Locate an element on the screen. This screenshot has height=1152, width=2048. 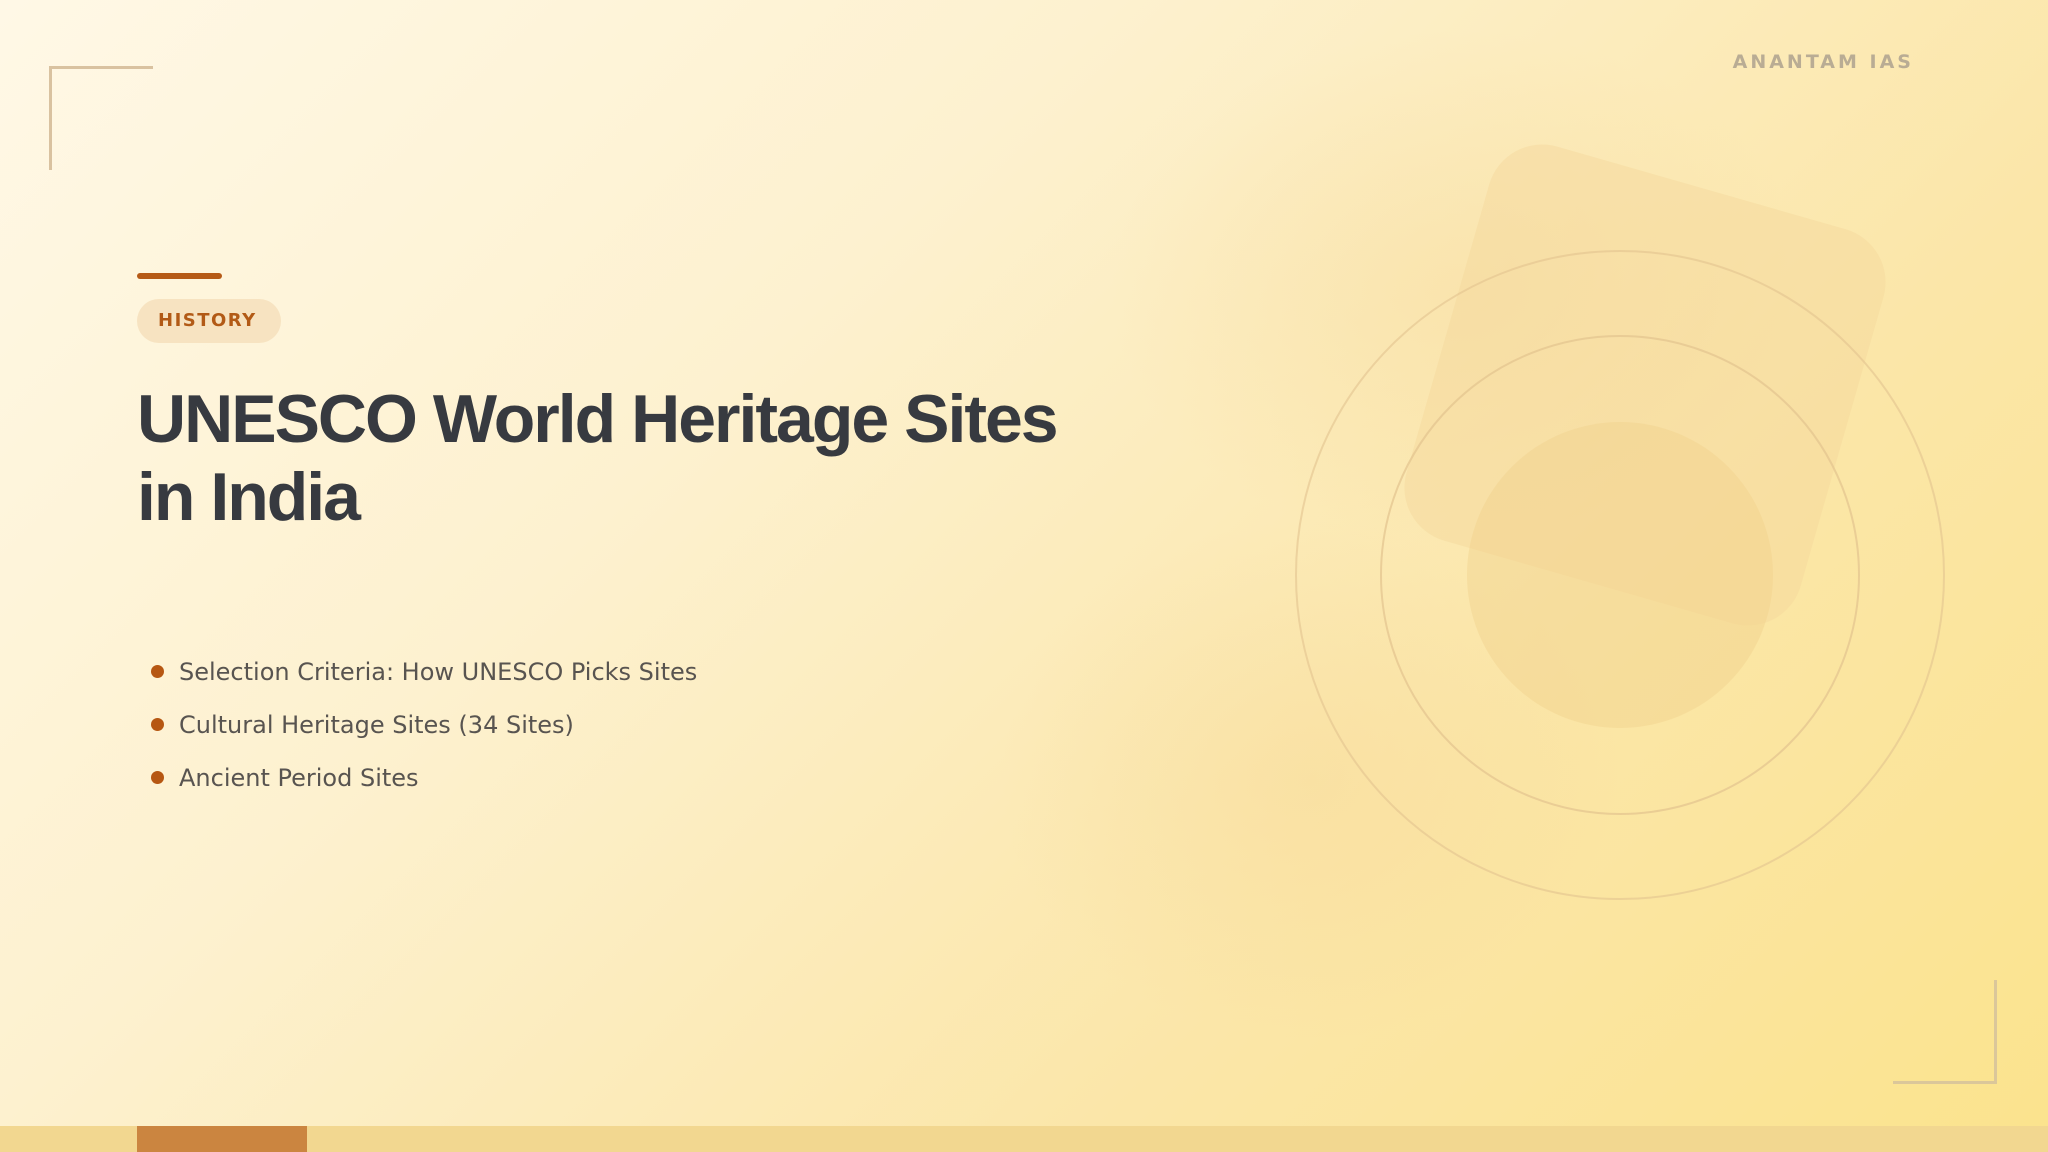
corner-bracket-bottom-right is located at coordinates (1945, 1032).